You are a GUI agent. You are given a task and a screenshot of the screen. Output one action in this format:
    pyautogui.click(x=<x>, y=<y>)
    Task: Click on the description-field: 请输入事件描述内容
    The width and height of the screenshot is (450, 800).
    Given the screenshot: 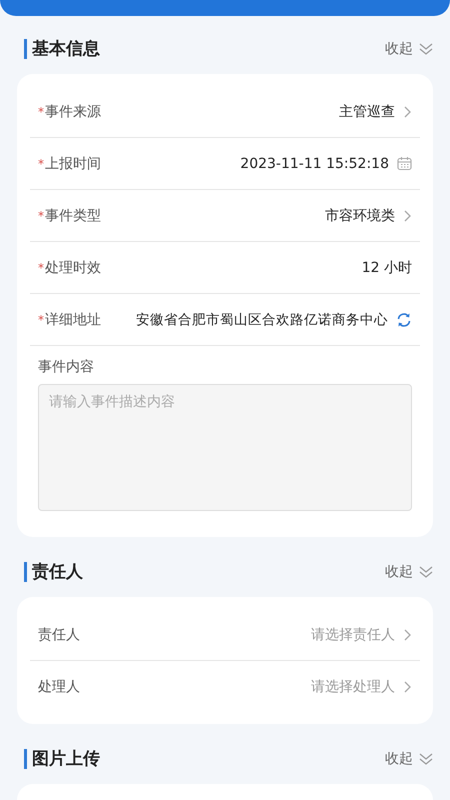 What is the action you would take?
    pyautogui.click(x=225, y=447)
    